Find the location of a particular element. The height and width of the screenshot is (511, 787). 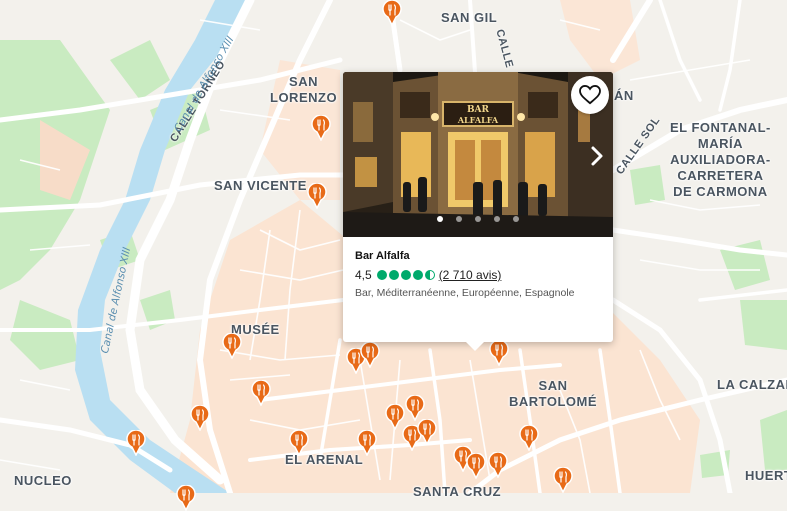

label-san-bartolome: SAN BARTOLOMÉ is located at coordinates (553, 393).